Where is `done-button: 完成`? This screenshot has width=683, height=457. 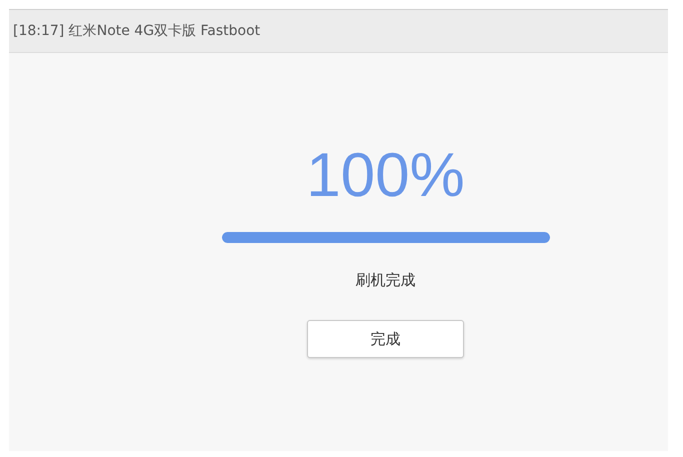 done-button: 完成 is located at coordinates (385, 339).